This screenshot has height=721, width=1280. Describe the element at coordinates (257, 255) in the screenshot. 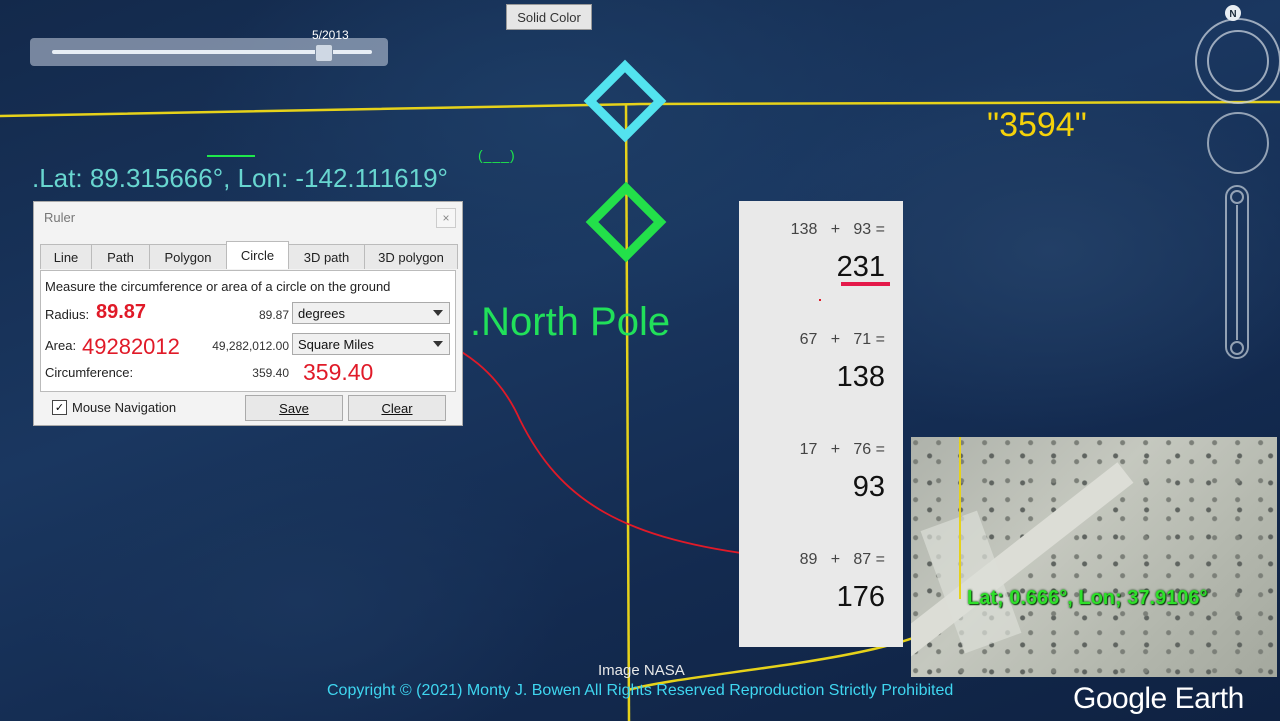

I see `tab-circle: Circle` at that location.